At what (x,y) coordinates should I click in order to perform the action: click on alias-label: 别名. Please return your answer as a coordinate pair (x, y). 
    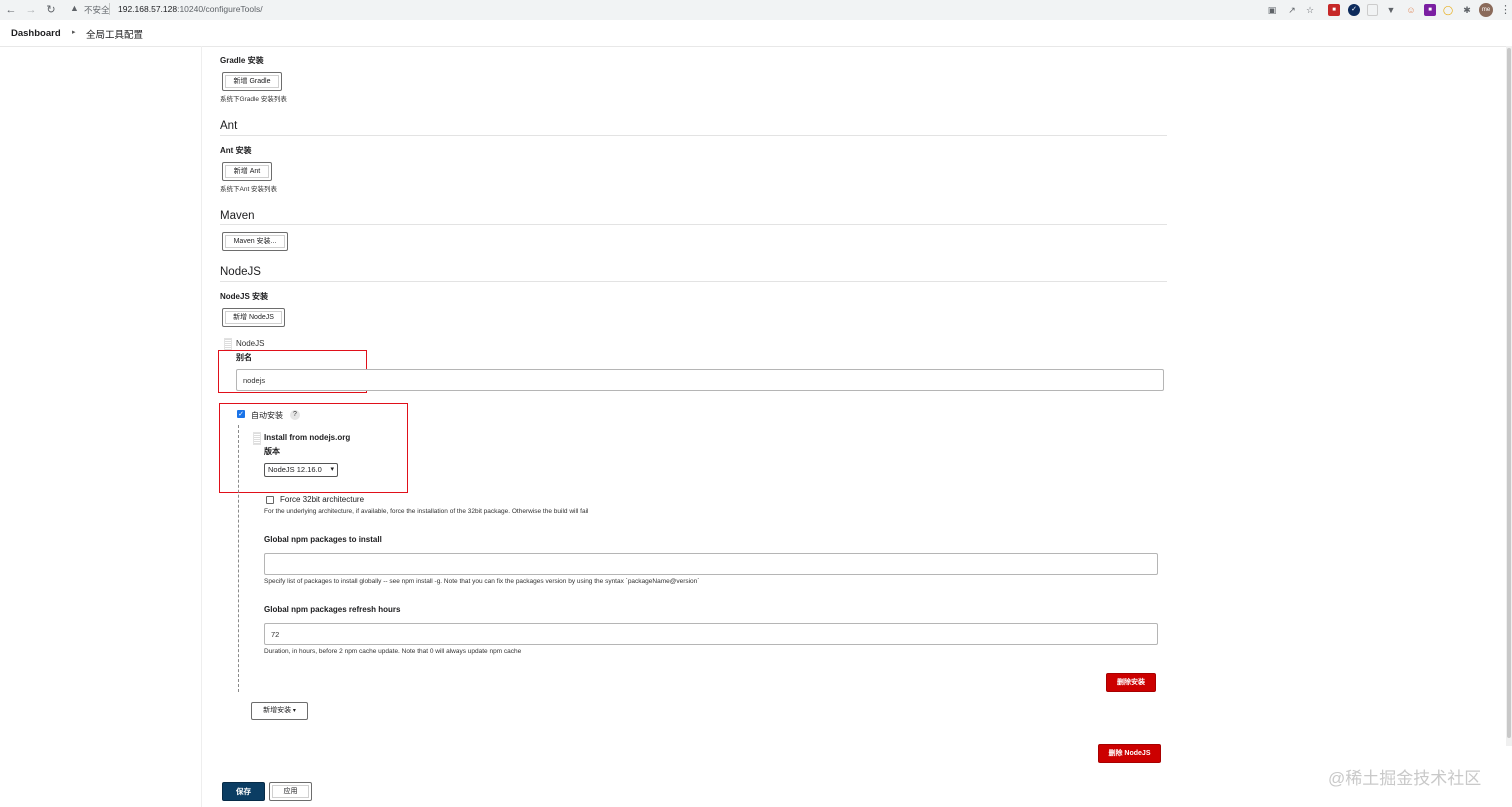
    Looking at the image, I should click on (244, 357).